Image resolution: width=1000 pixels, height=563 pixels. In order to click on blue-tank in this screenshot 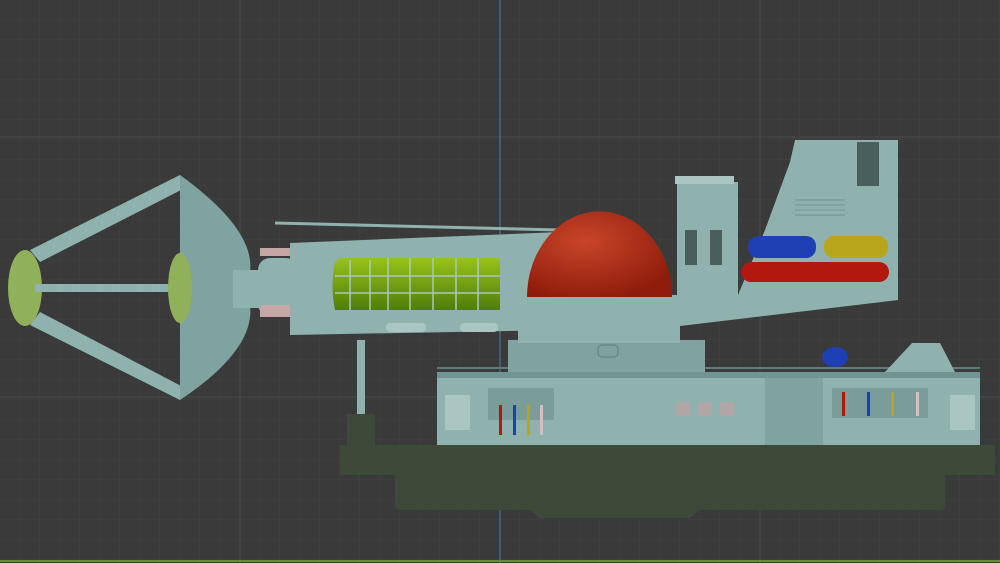, I will do `click(782, 247)`.